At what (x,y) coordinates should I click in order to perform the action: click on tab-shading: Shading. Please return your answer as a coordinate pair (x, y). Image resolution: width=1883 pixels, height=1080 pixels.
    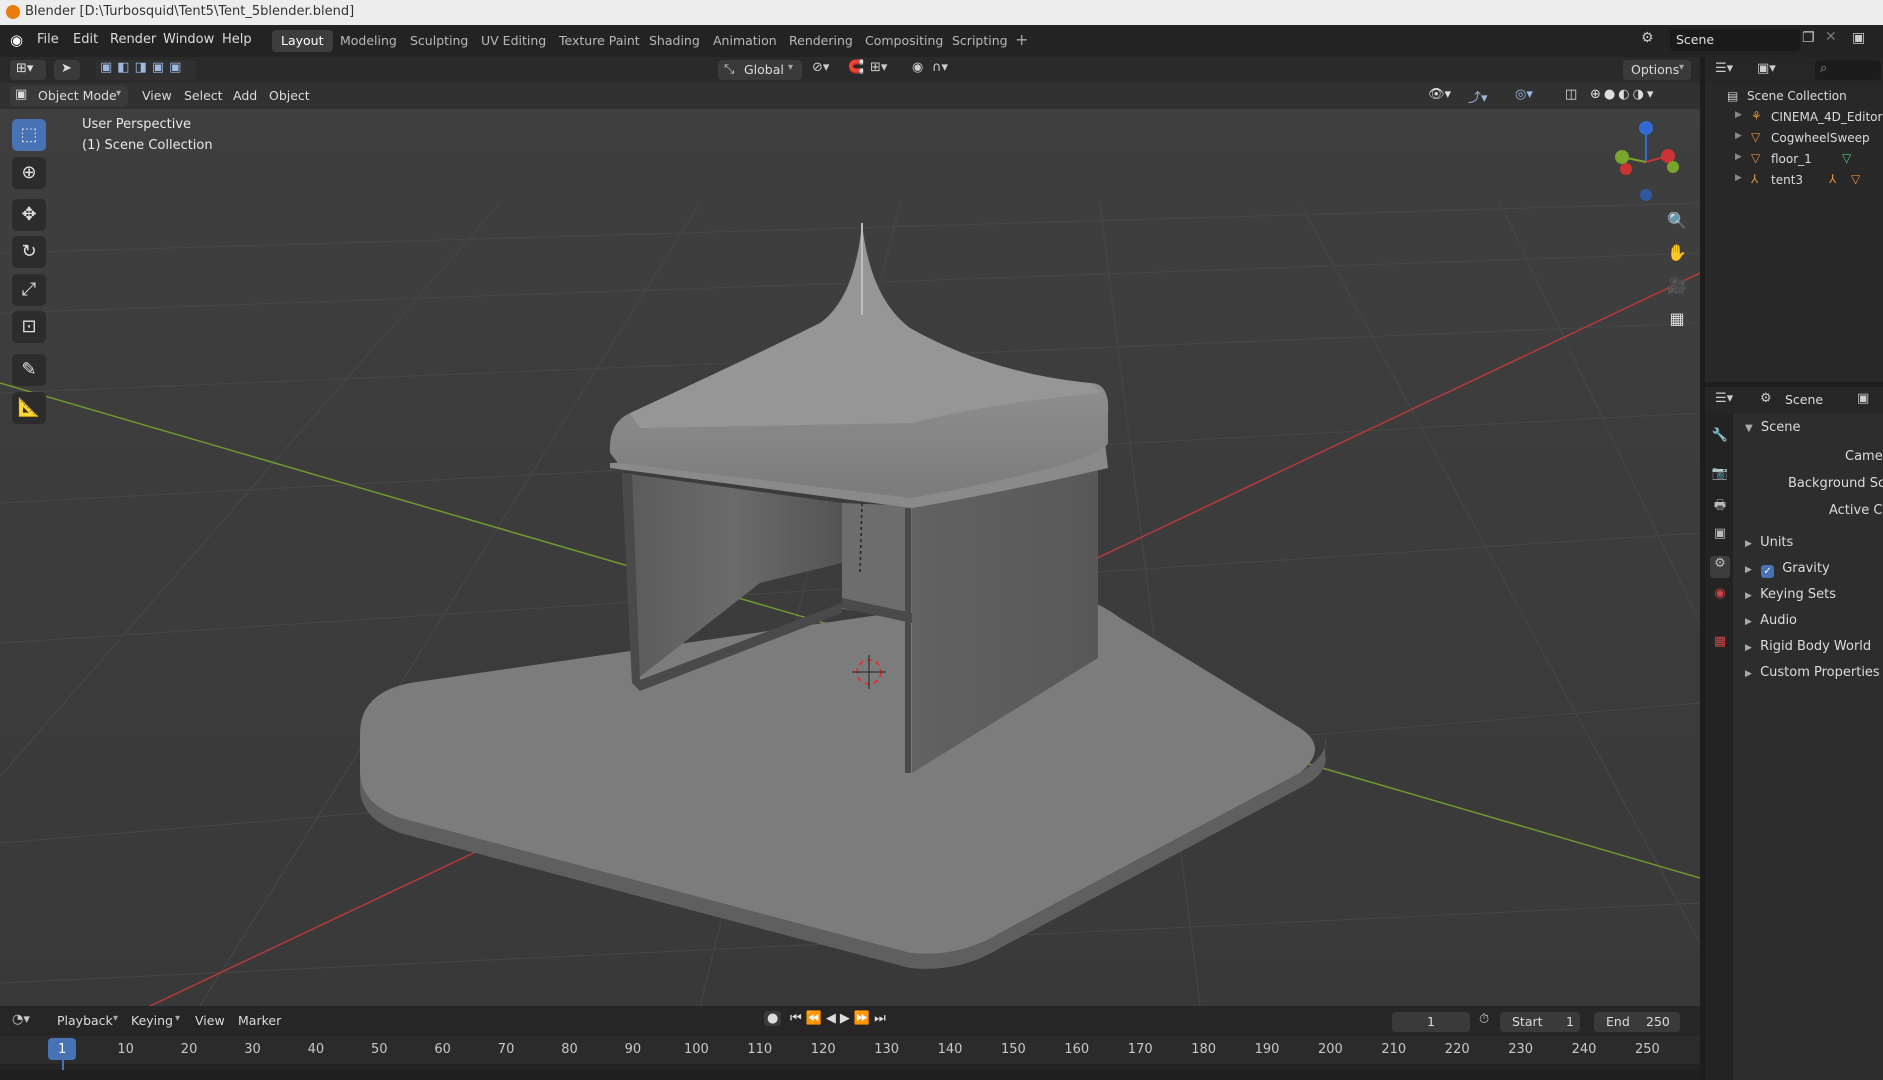
    Looking at the image, I should click on (674, 41).